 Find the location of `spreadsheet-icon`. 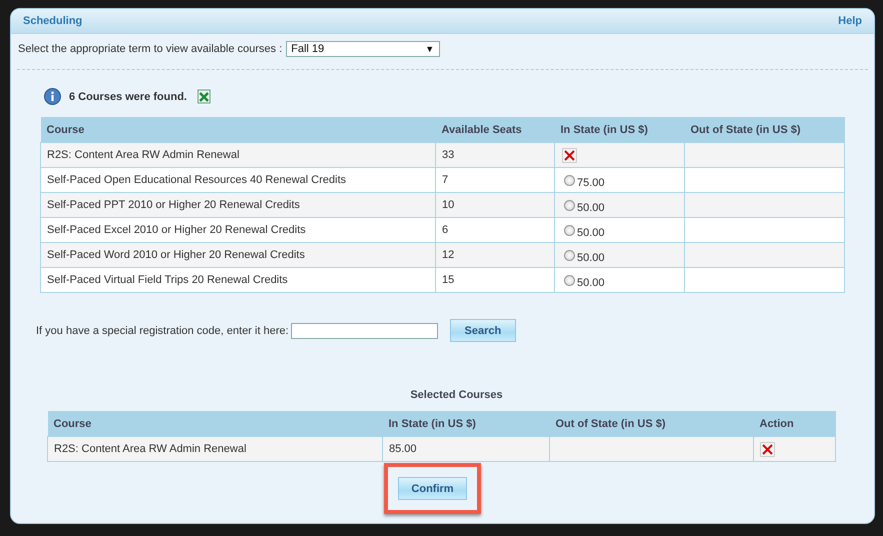

spreadsheet-icon is located at coordinates (203, 96).